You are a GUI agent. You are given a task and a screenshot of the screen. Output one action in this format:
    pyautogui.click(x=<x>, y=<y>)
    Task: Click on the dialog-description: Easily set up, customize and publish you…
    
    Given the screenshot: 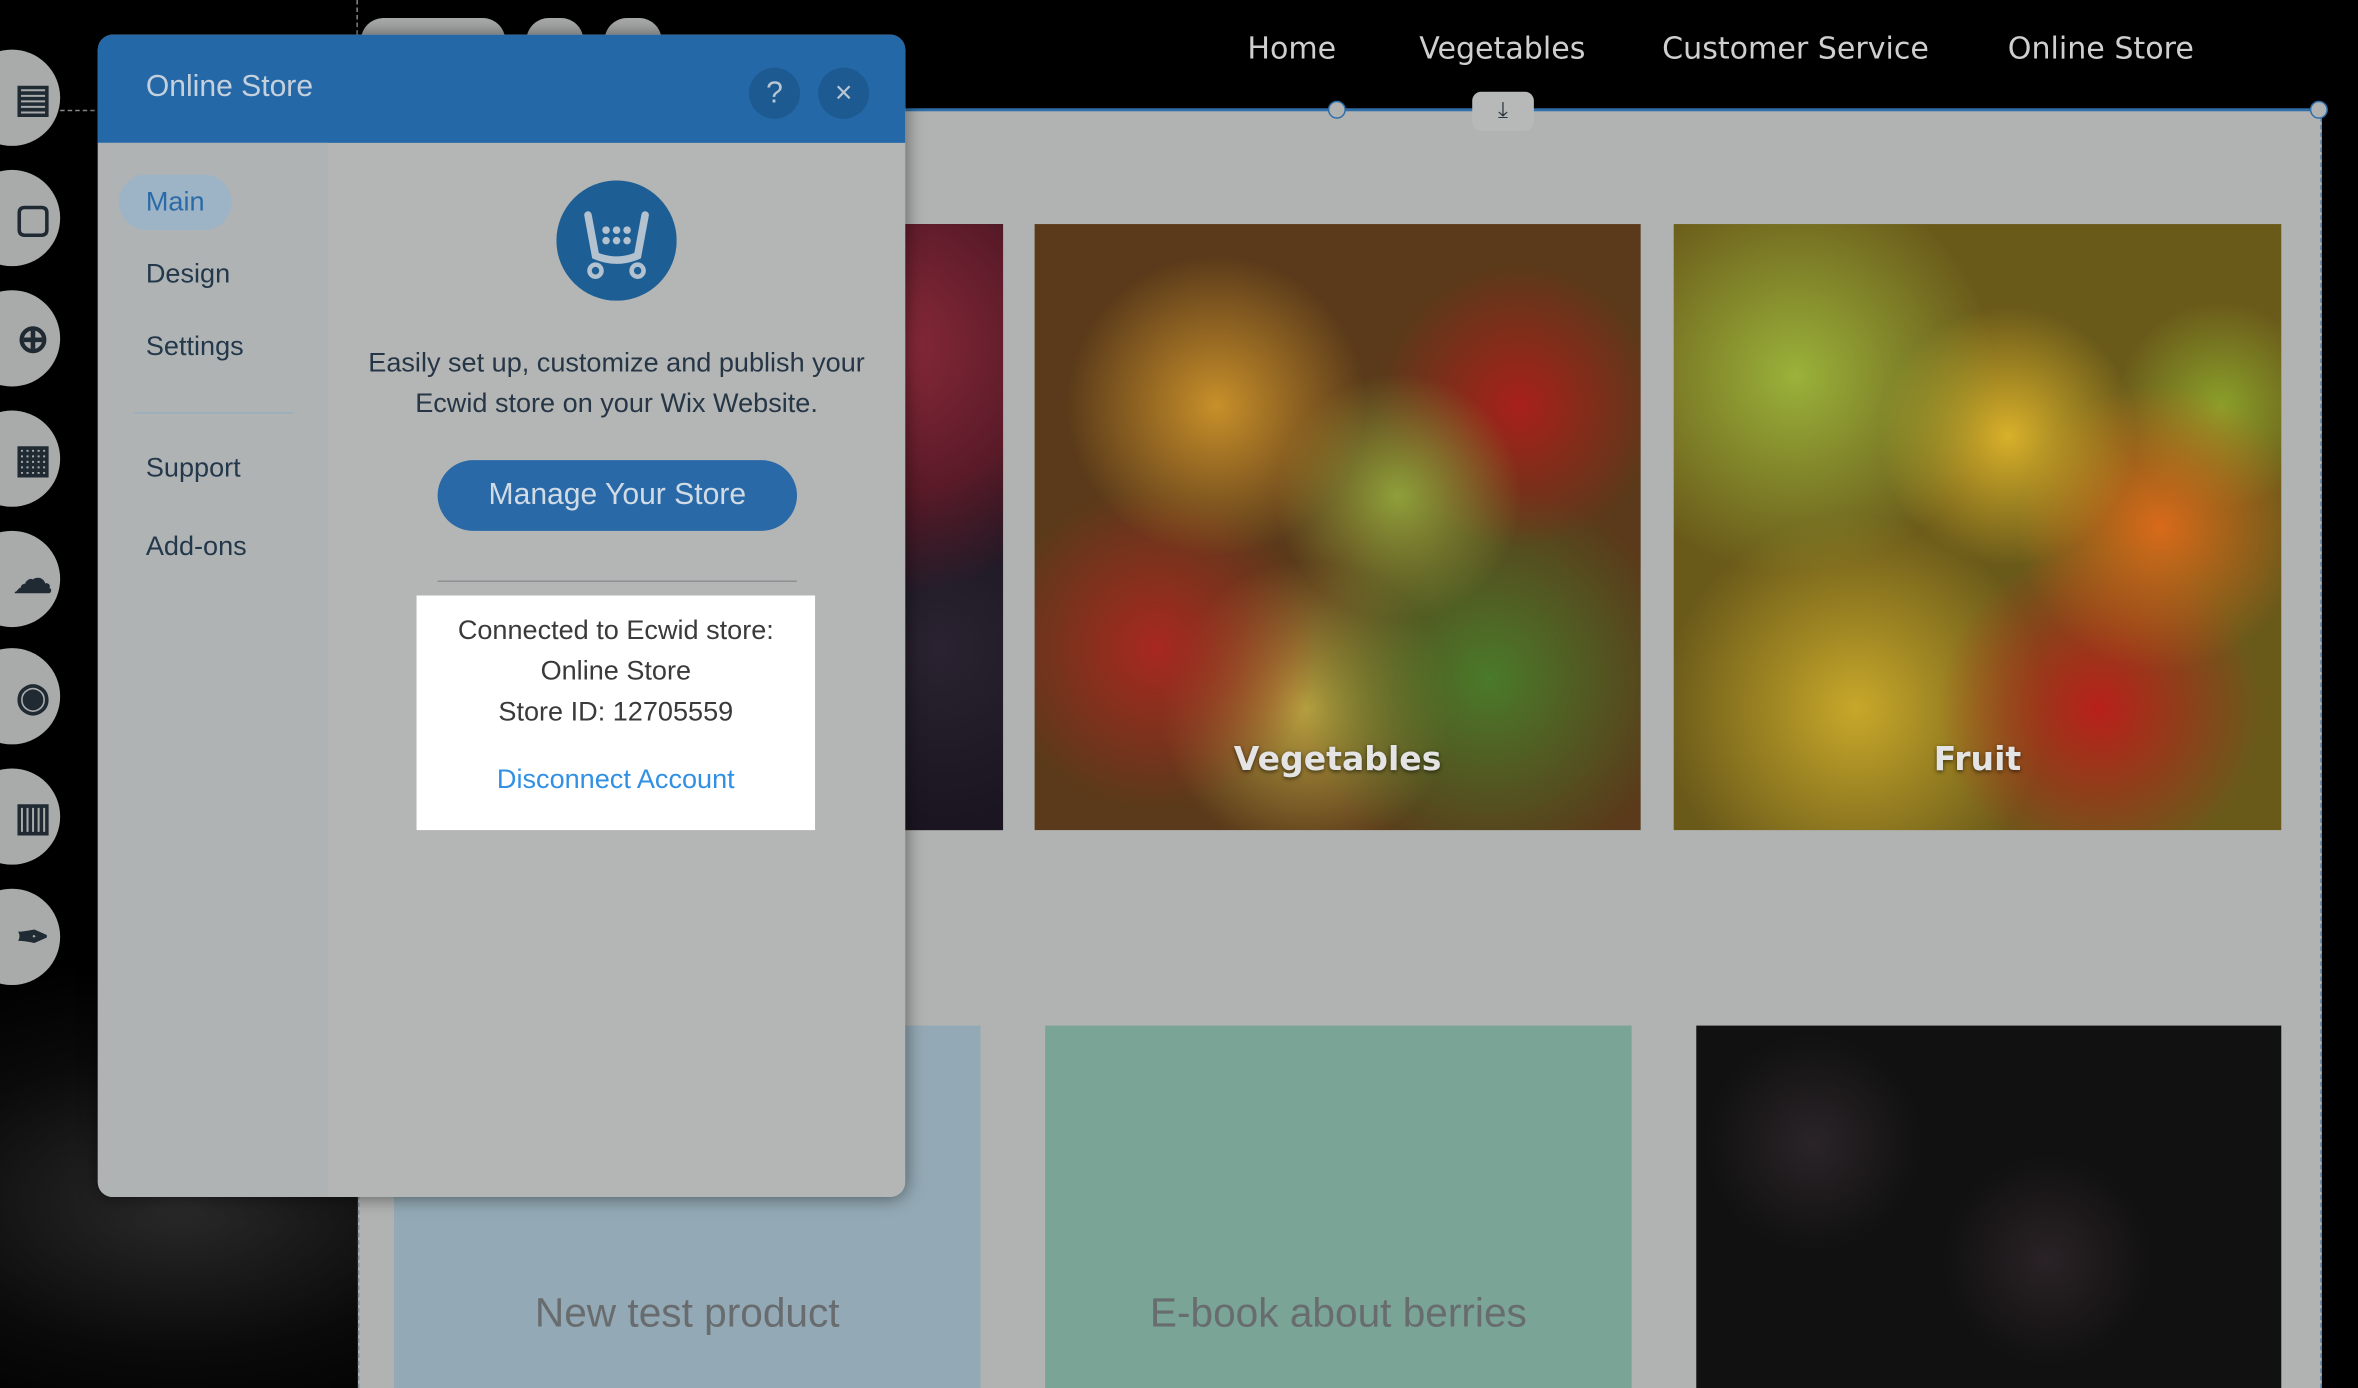 What is the action you would take?
    pyautogui.click(x=616, y=383)
    